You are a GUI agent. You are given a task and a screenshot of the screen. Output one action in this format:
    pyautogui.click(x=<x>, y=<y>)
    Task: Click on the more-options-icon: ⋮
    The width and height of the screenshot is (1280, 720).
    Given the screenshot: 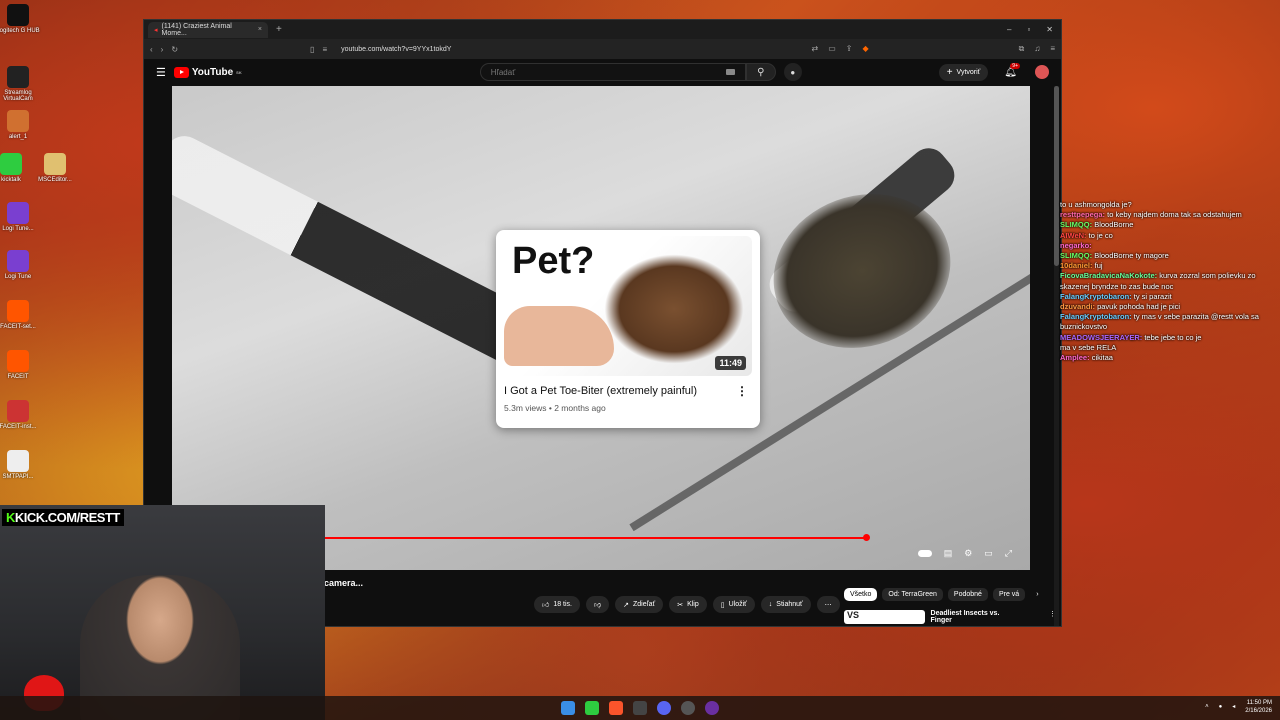 What is the action you would take?
    pyautogui.click(x=744, y=391)
    